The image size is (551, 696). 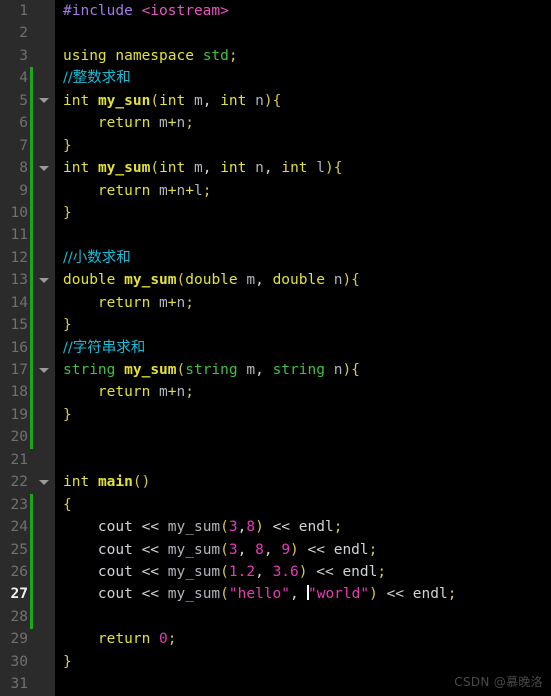 I want to click on code-line: //字符串求和, so click(x=303, y=348).